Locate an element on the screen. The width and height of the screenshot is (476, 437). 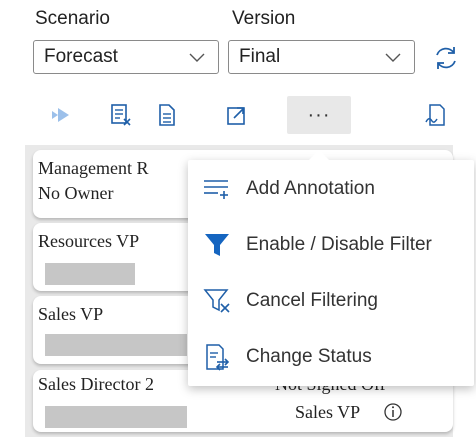
open-external-icon is located at coordinates (236, 116).